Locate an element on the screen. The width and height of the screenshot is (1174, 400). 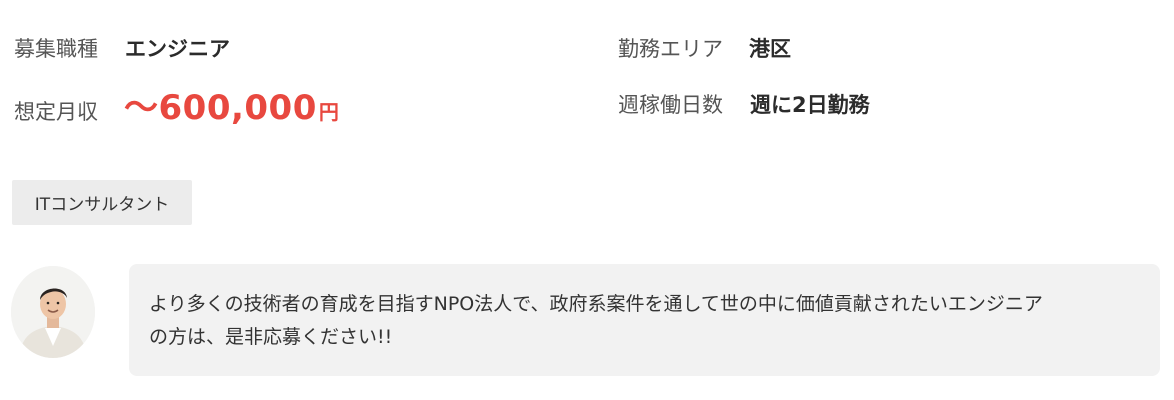
salary-row: 想定月収 〜600,000 円 is located at coordinates (176, 104).